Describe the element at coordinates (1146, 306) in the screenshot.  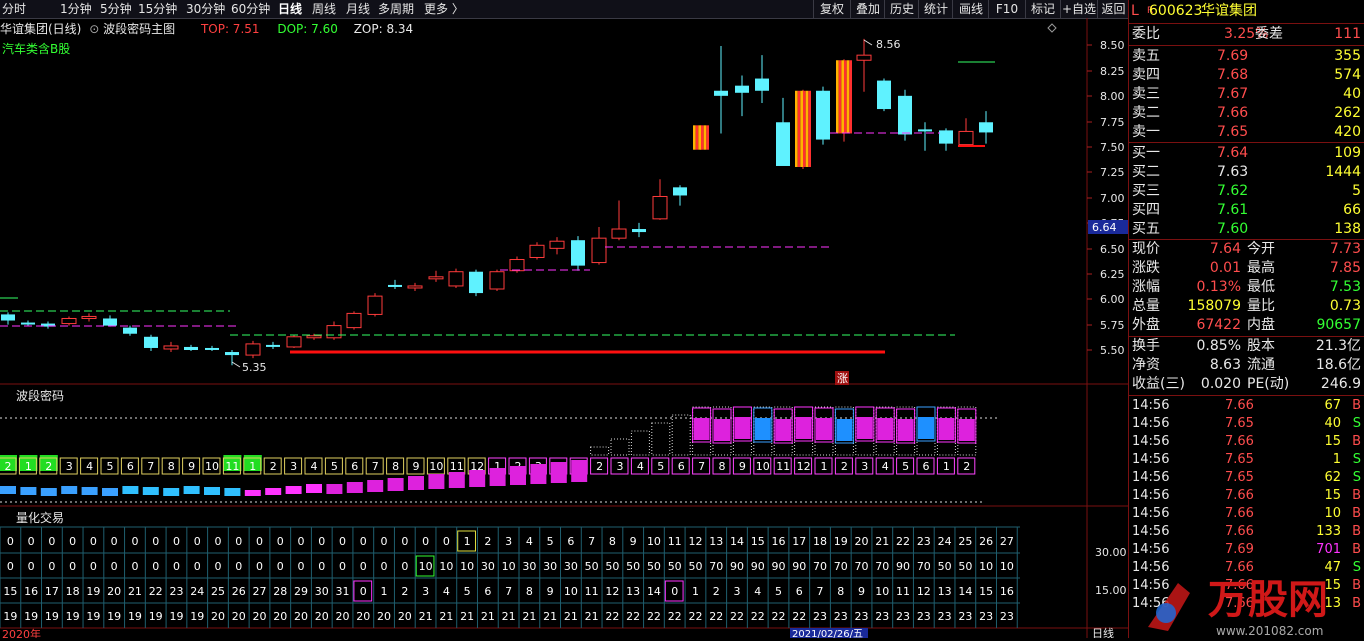
I see `stat-label: 总量` at that location.